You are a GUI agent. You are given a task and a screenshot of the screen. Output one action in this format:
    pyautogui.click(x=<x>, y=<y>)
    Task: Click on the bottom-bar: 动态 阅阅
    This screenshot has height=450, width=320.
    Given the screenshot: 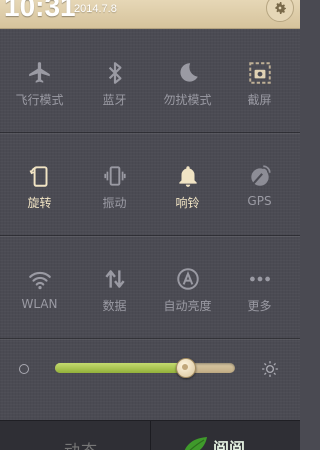 What is the action you would take?
    pyautogui.click(x=150, y=435)
    